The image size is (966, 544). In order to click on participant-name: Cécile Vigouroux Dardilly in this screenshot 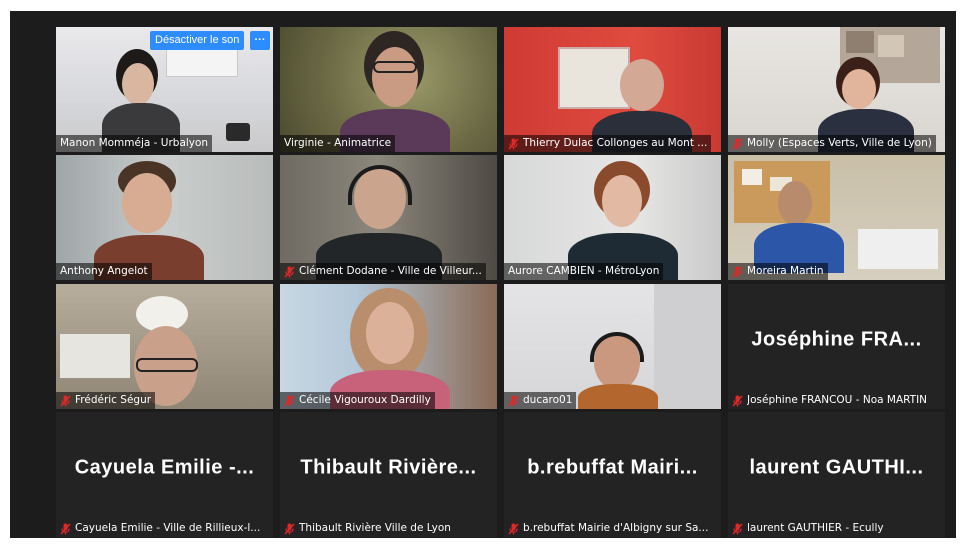, I will do `click(365, 400)`.